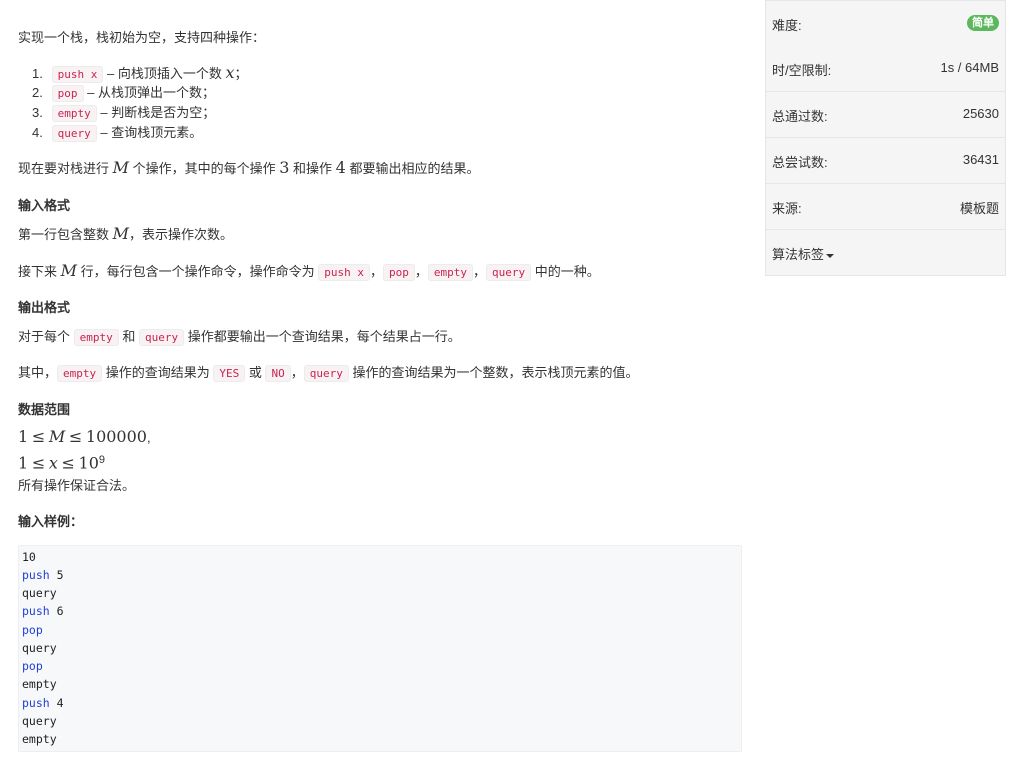 The height and width of the screenshot is (767, 1018). What do you see at coordinates (802, 70) in the screenshot?
I see `limit-label: 时/空限制:` at bounding box center [802, 70].